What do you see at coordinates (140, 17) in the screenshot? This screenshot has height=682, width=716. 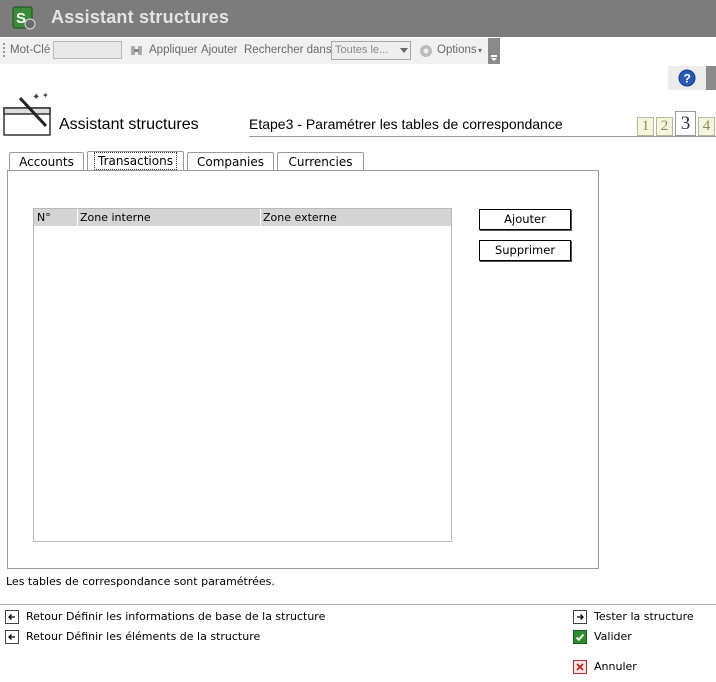 I see `window-title: Assistant structures` at bounding box center [140, 17].